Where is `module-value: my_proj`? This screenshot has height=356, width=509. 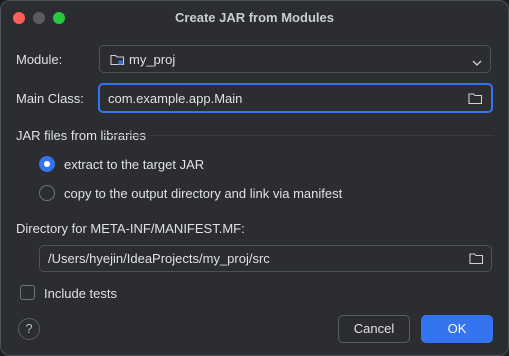
module-value: my_proj is located at coordinates (152, 59).